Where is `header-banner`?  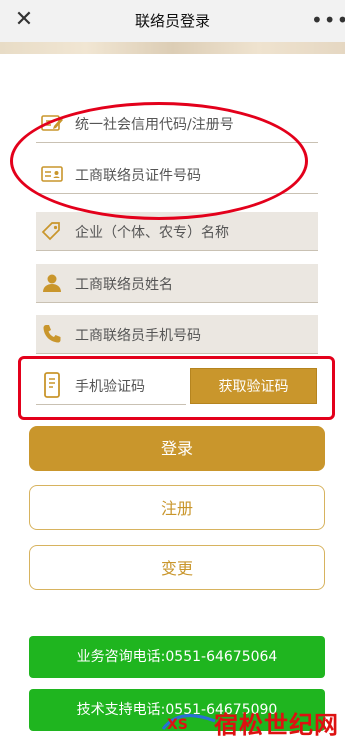
header-banner is located at coordinates (172, 48).